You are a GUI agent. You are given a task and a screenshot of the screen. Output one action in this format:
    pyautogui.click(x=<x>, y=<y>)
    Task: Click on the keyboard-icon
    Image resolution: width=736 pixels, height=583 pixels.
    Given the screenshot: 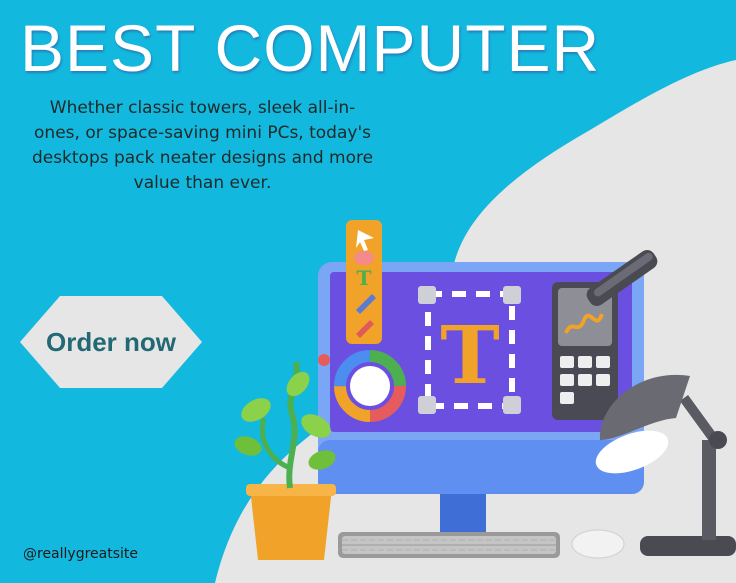 What is the action you would take?
    pyautogui.click(x=449, y=545)
    